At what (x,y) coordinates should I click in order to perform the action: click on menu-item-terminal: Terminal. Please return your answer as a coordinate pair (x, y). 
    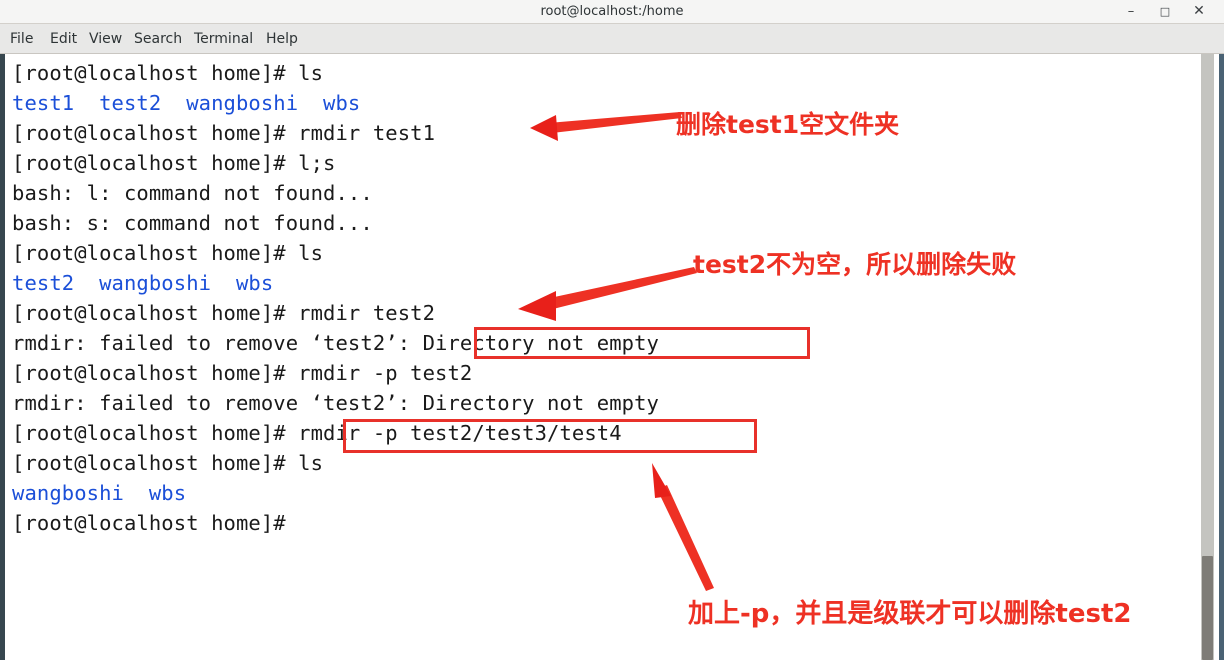
    Looking at the image, I should click on (223, 39).